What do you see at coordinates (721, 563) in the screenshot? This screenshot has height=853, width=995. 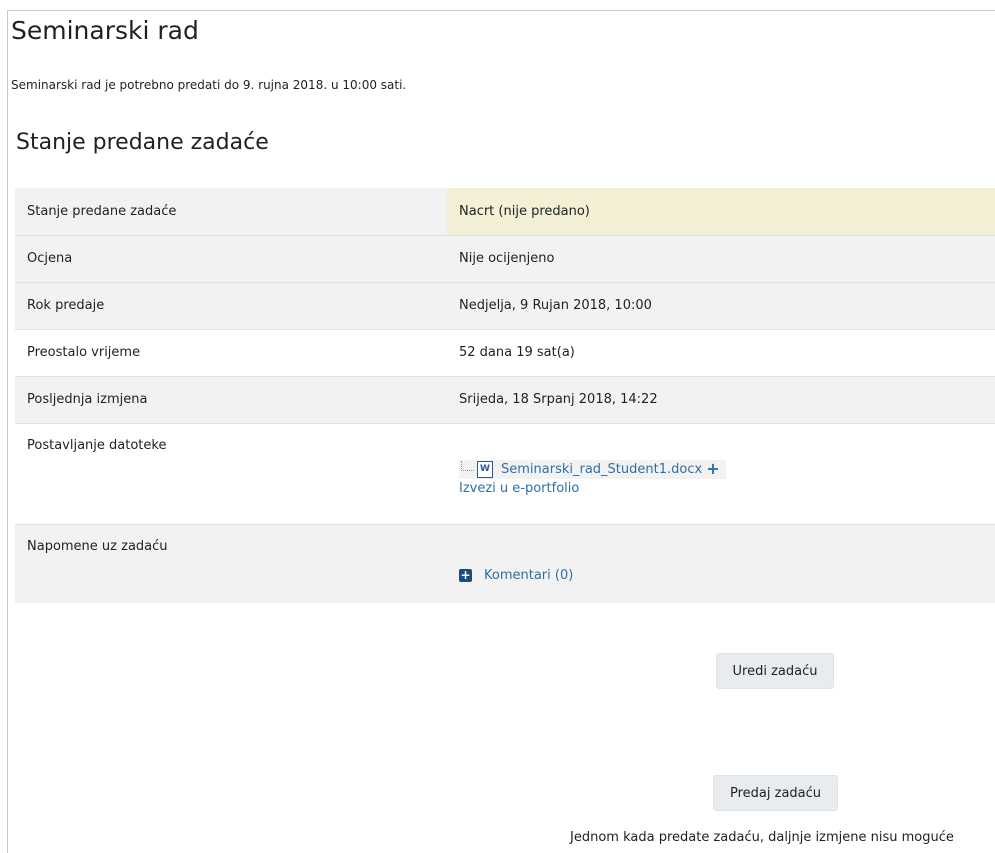 I see `submission-comments-cell: + Komentari (0)` at bounding box center [721, 563].